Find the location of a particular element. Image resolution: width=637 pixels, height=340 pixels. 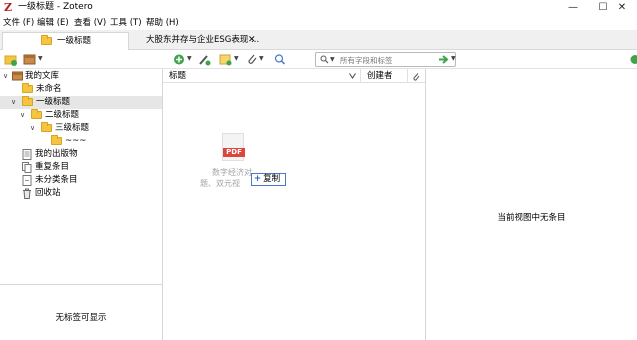

tree-label: 我的出版物 is located at coordinates (56, 154).